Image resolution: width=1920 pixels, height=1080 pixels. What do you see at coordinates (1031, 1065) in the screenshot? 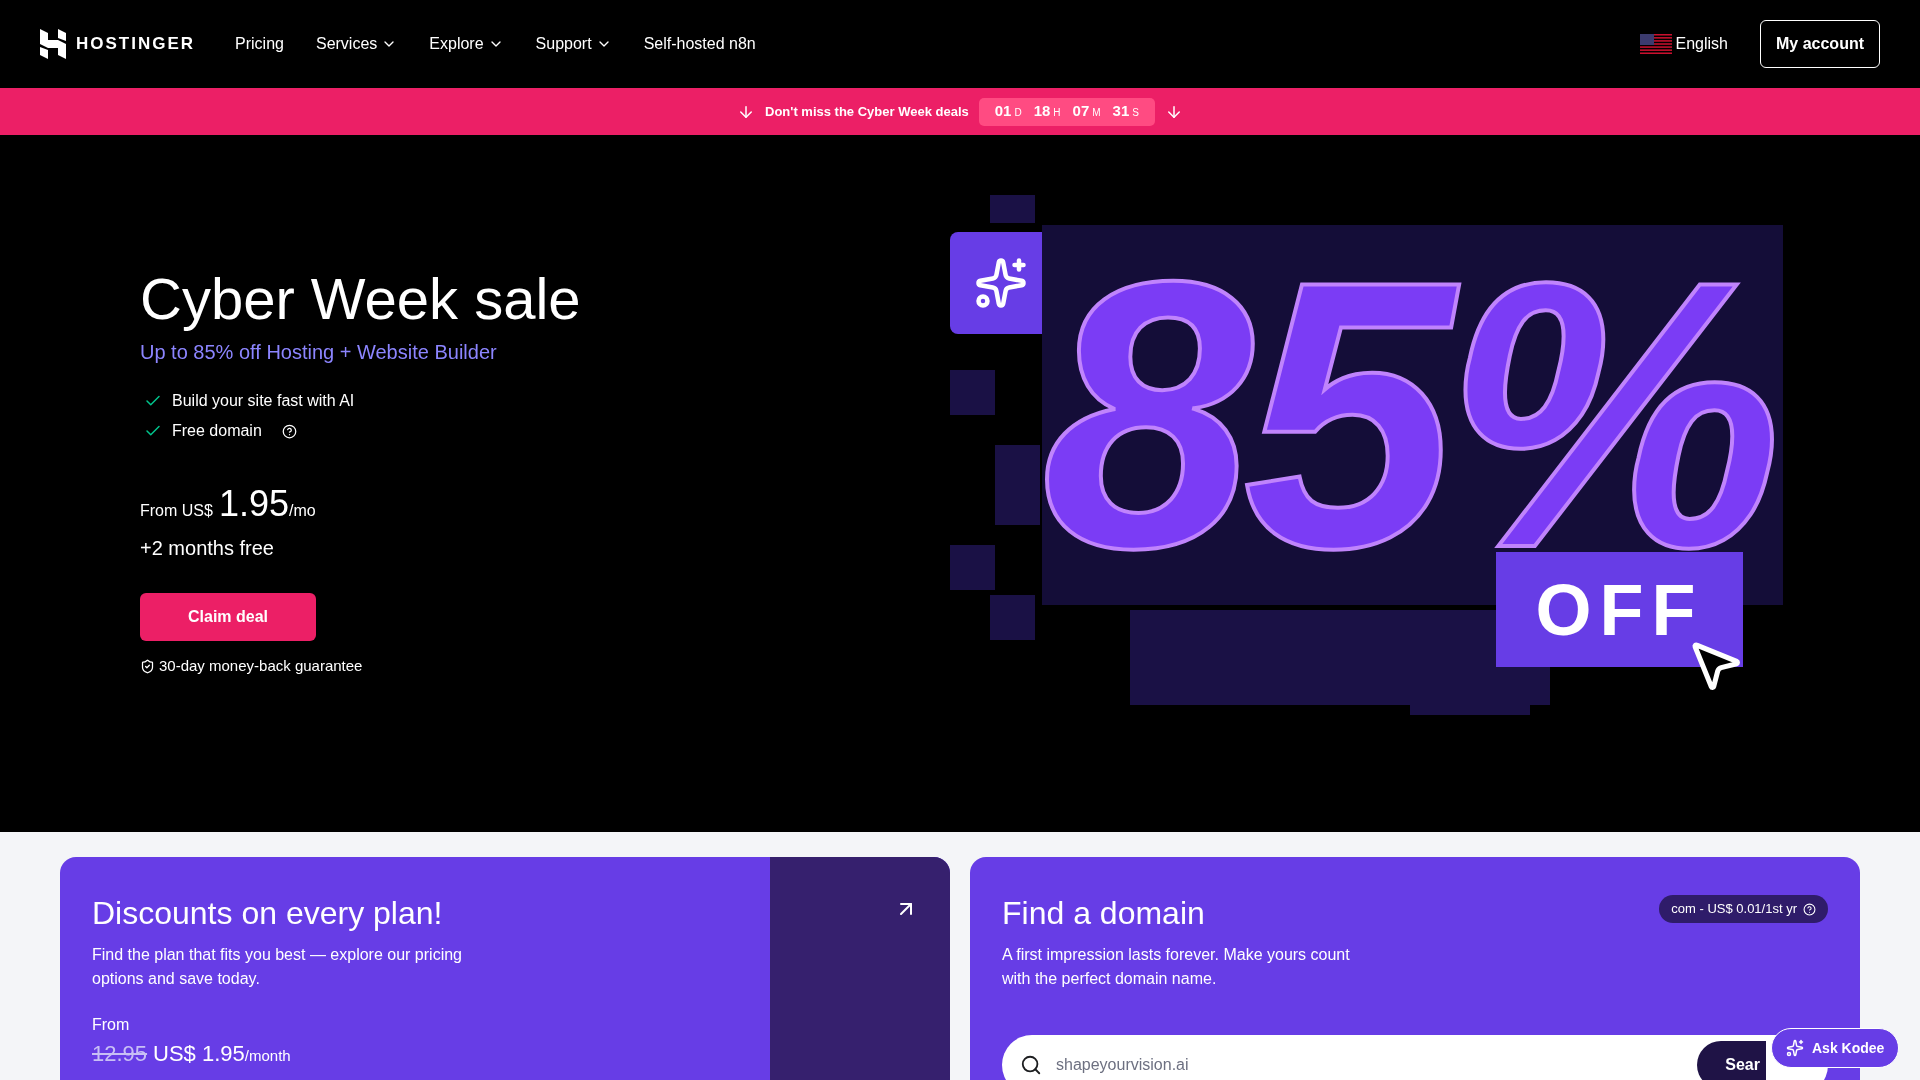
I see `search-icon` at bounding box center [1031, 1065].